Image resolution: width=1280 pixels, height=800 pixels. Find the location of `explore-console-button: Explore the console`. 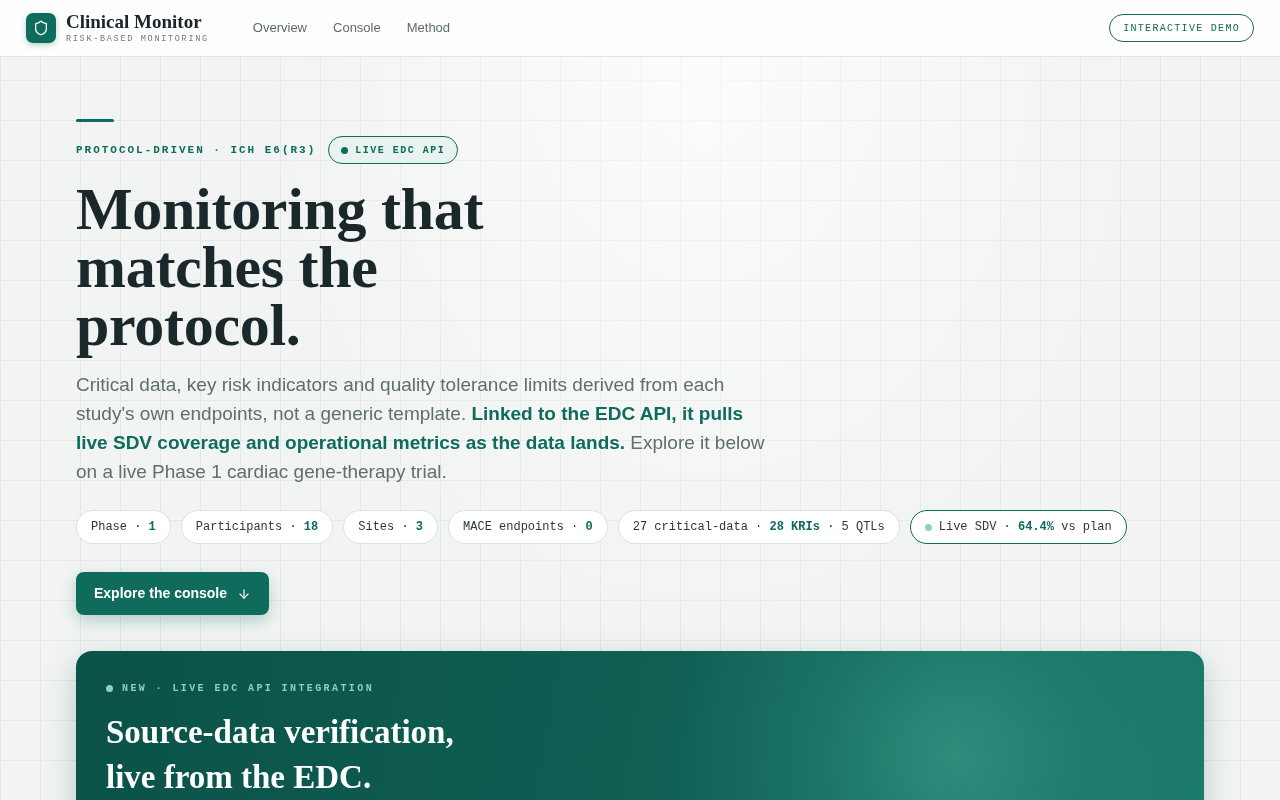

explore-console-button: Explore the console is located at coordinates (173, 593).